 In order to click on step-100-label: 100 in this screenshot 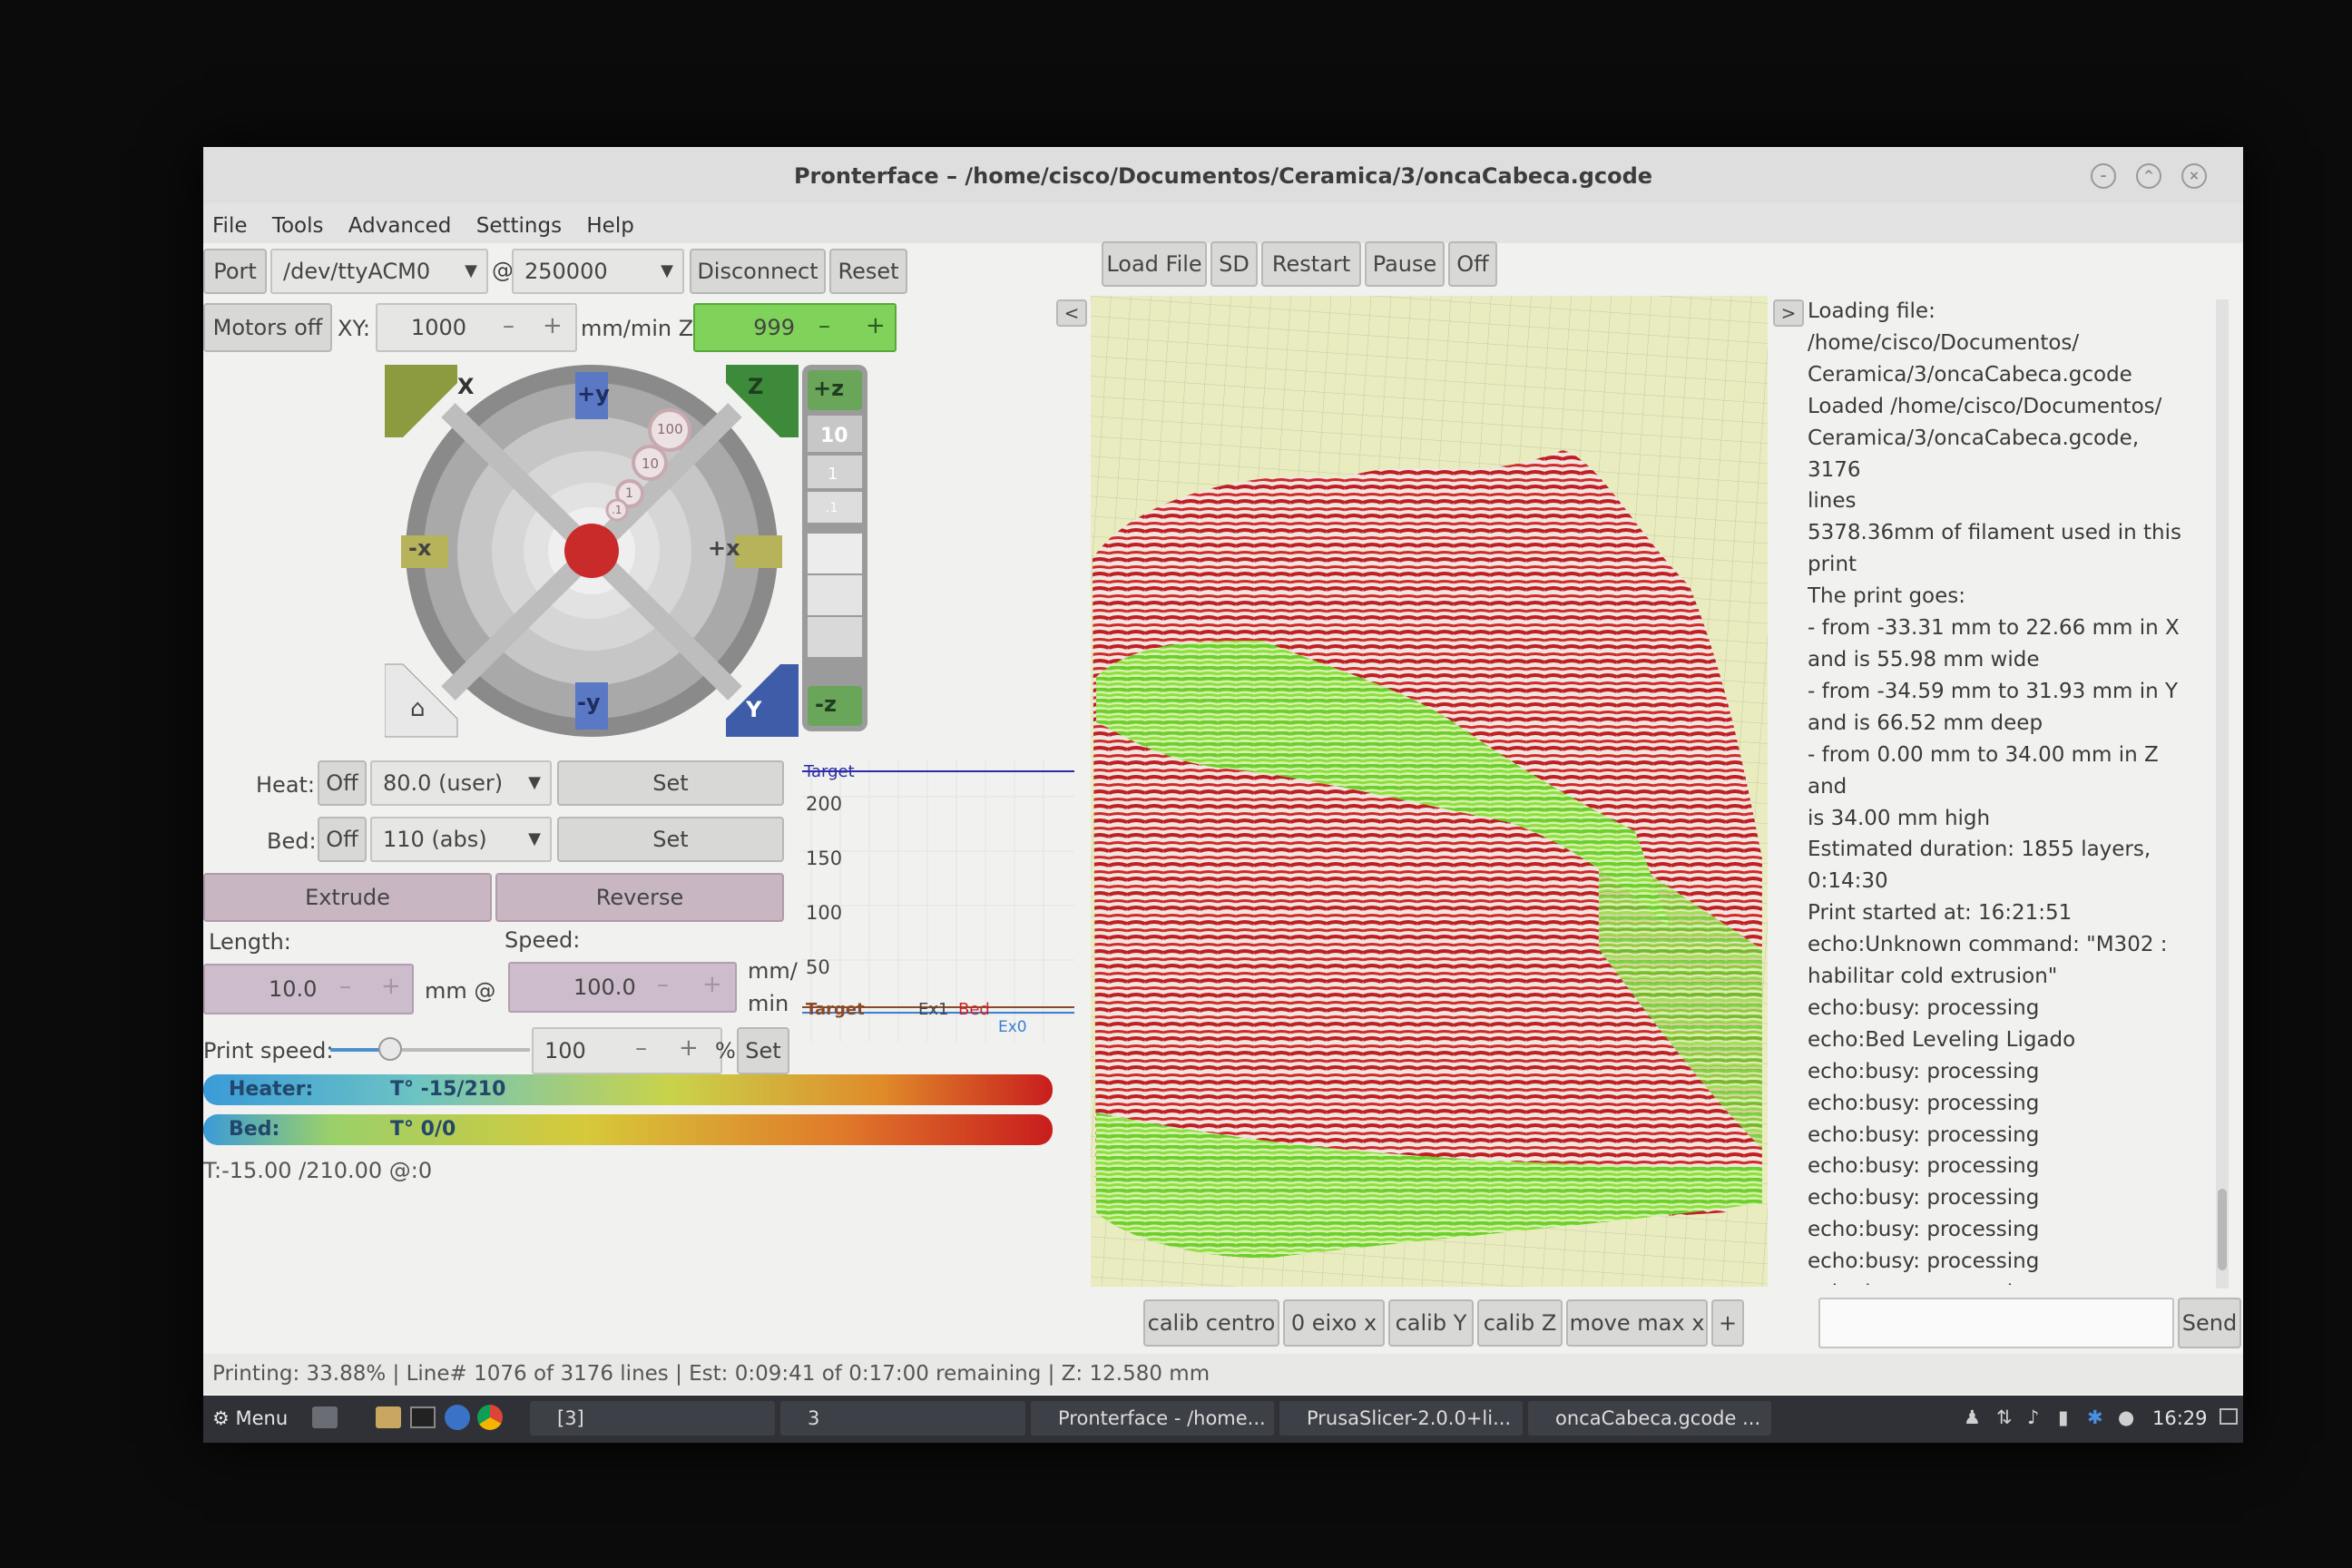, I will do `click(670, 429)`.